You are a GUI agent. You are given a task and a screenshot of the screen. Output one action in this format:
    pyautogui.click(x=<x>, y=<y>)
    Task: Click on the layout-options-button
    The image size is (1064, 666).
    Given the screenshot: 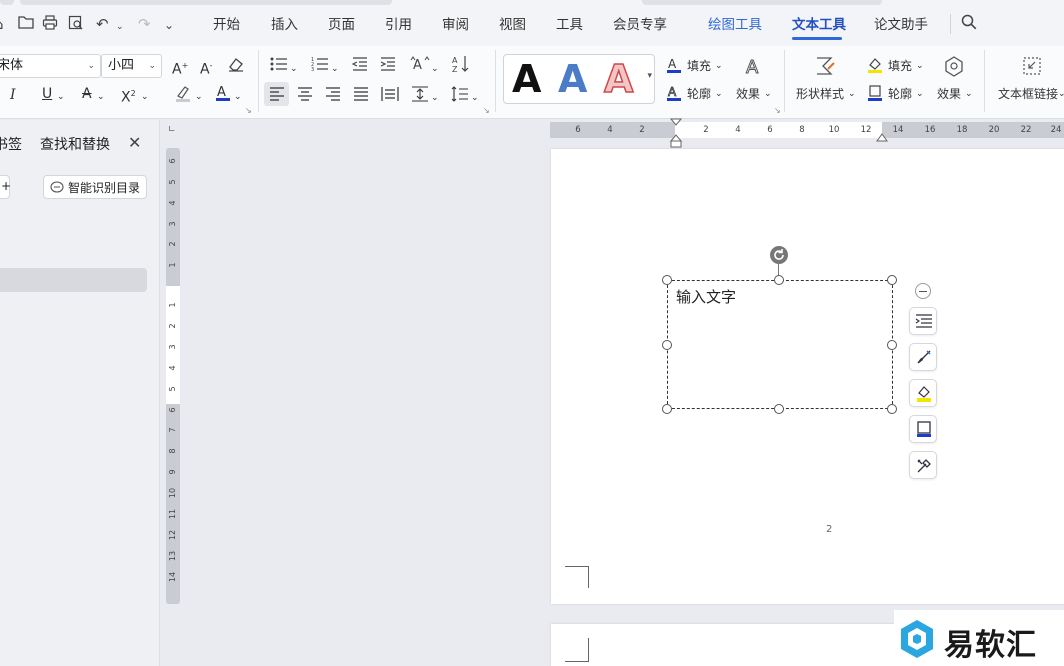 What is the action you would take?
    pyautogui.click(x=923, y=465)
    